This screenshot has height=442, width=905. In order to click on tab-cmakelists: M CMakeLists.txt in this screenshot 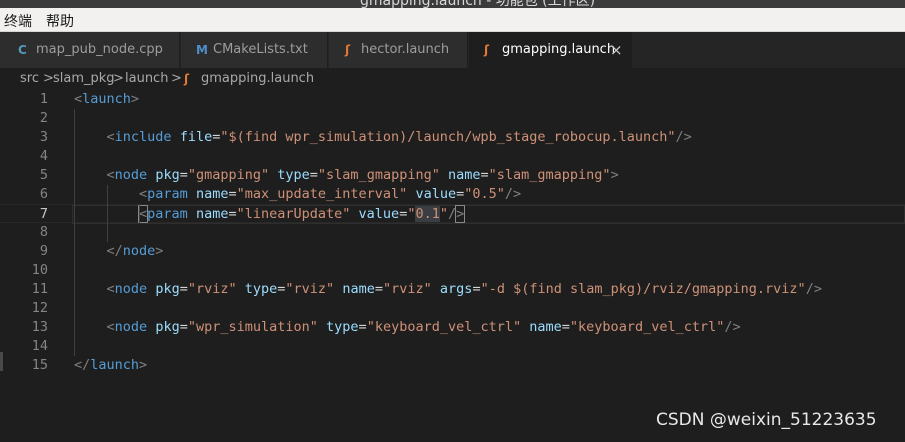, I will do `click(254, 50)`.